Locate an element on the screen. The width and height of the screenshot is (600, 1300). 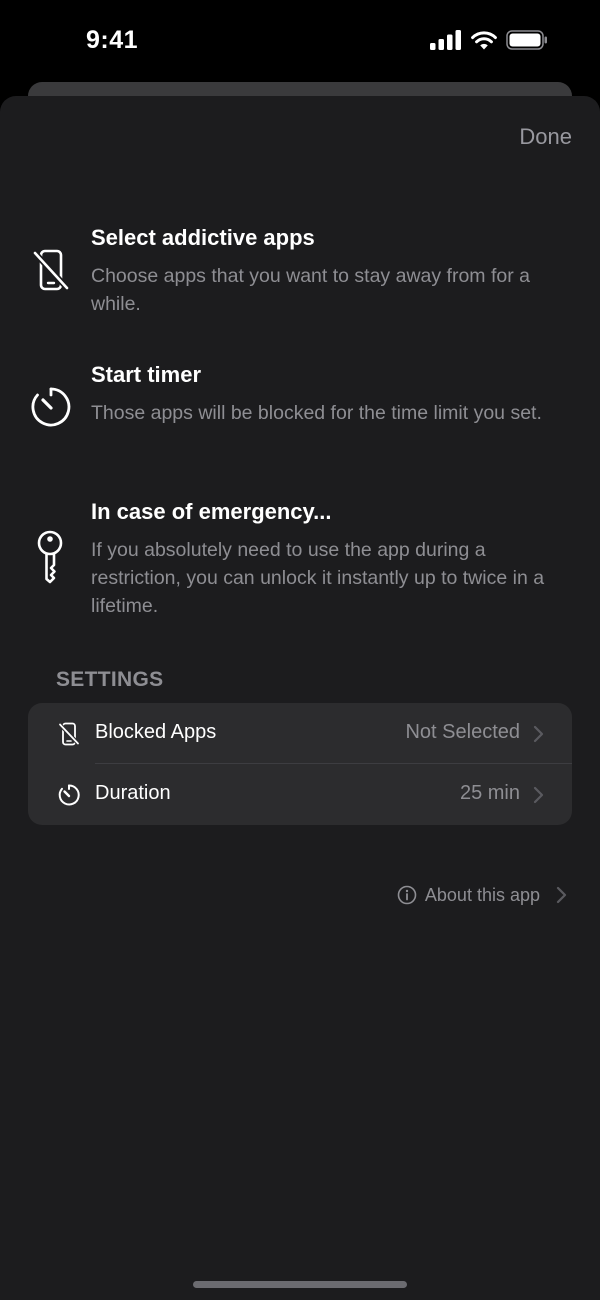
cellular-signal-icon is located at coordinates (445, 40).